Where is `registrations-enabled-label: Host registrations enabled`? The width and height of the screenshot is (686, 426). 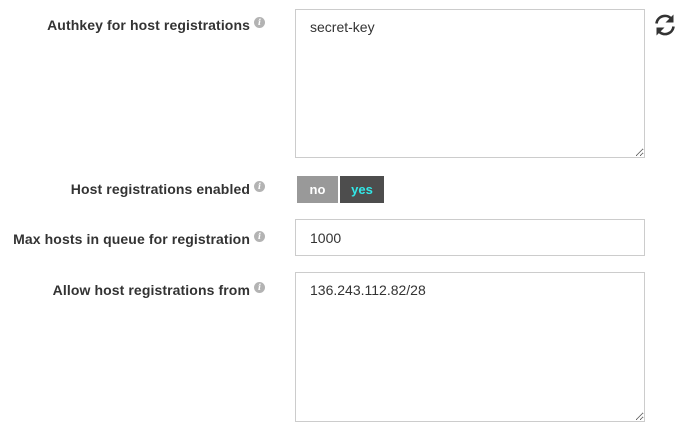
registrations-enabled-label: Host registrations enabled is located at coordinates (160, 189).